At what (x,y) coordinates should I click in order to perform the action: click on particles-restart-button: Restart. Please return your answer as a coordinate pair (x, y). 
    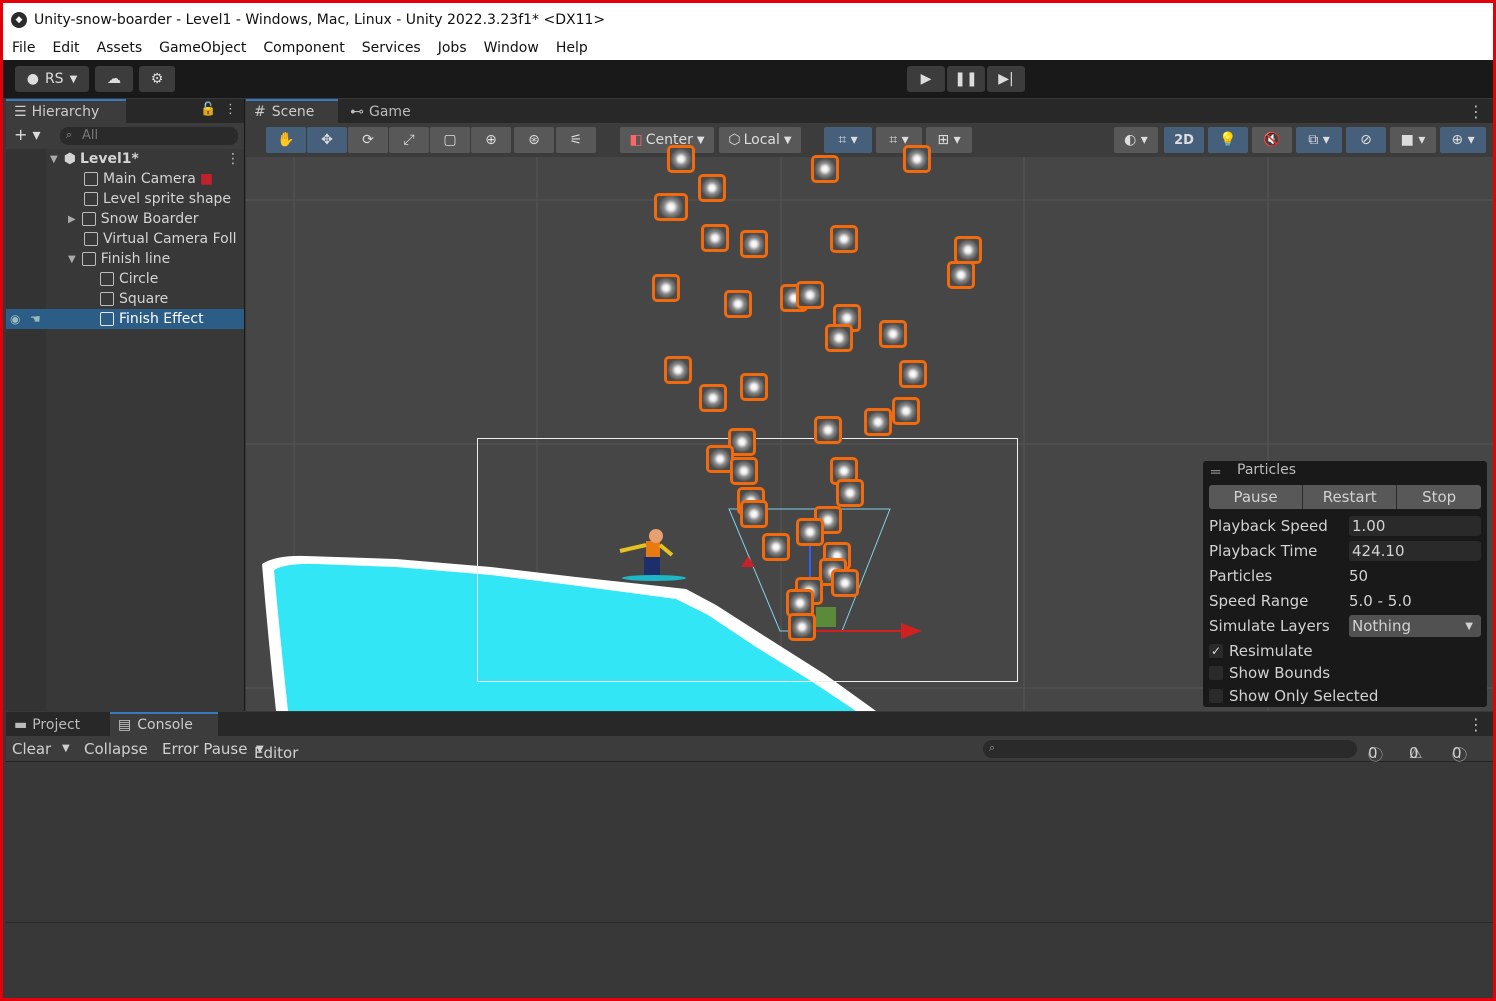
    Looking at the image, I should click on (1350, 497).